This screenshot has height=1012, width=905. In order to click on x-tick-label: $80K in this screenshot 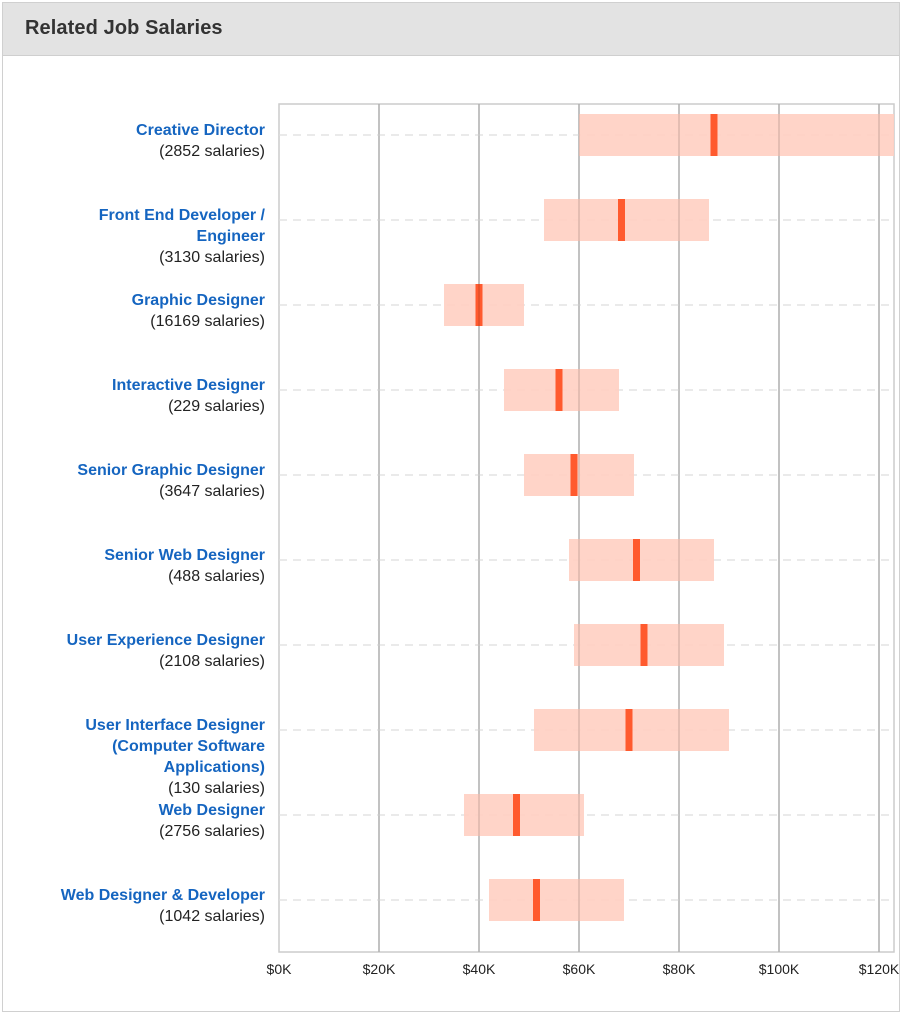, I will do `click(679, 969)`.